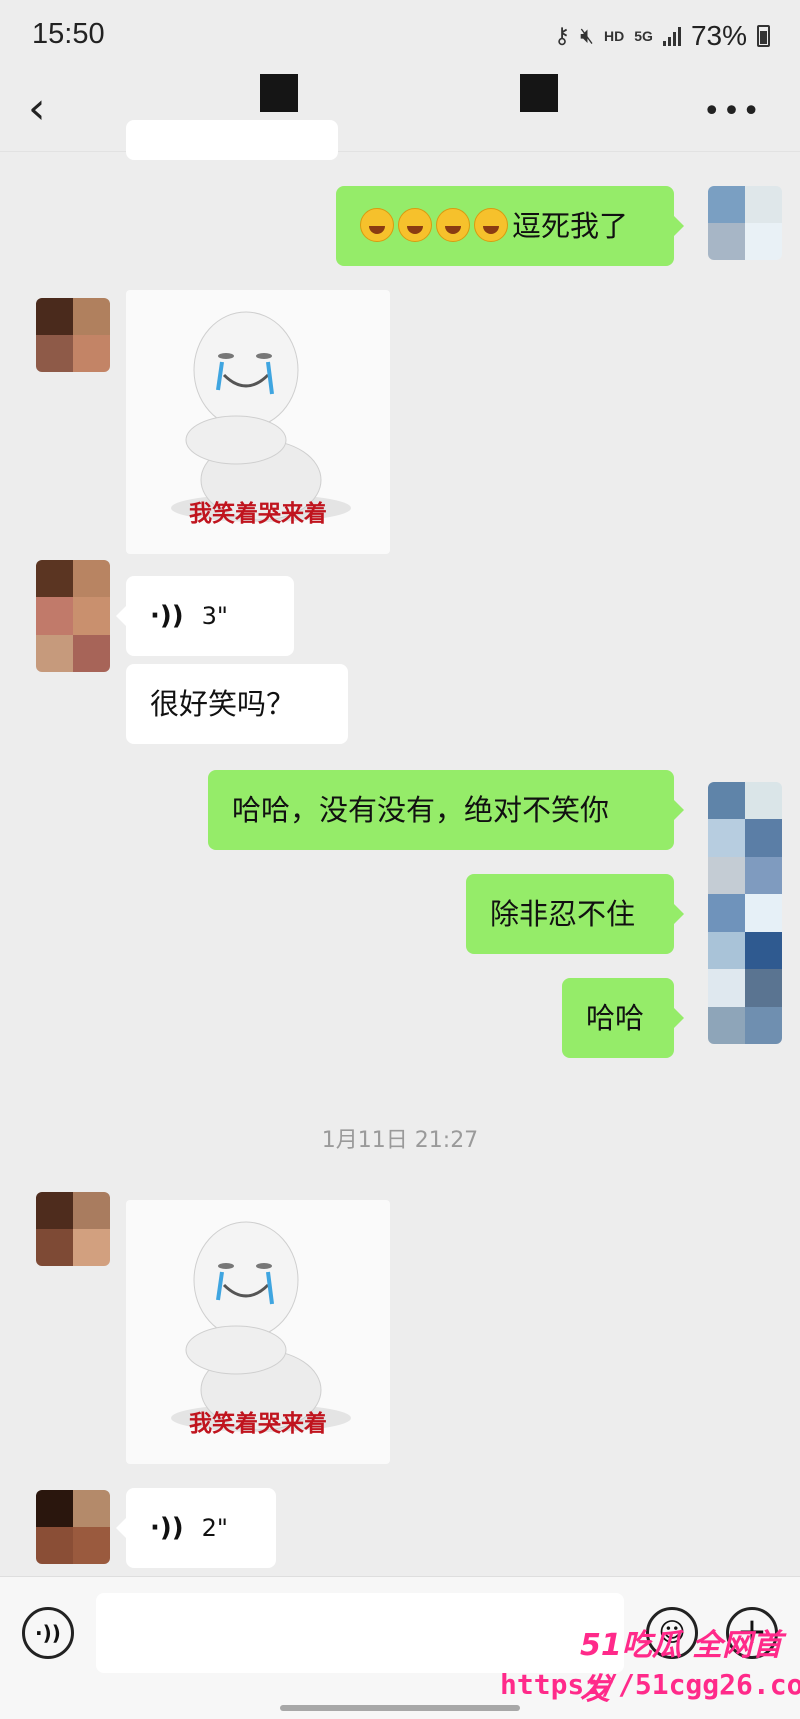 The height and width of the screenshot is (1719, 800). I want to click on battery-icon, so click(763, 36).